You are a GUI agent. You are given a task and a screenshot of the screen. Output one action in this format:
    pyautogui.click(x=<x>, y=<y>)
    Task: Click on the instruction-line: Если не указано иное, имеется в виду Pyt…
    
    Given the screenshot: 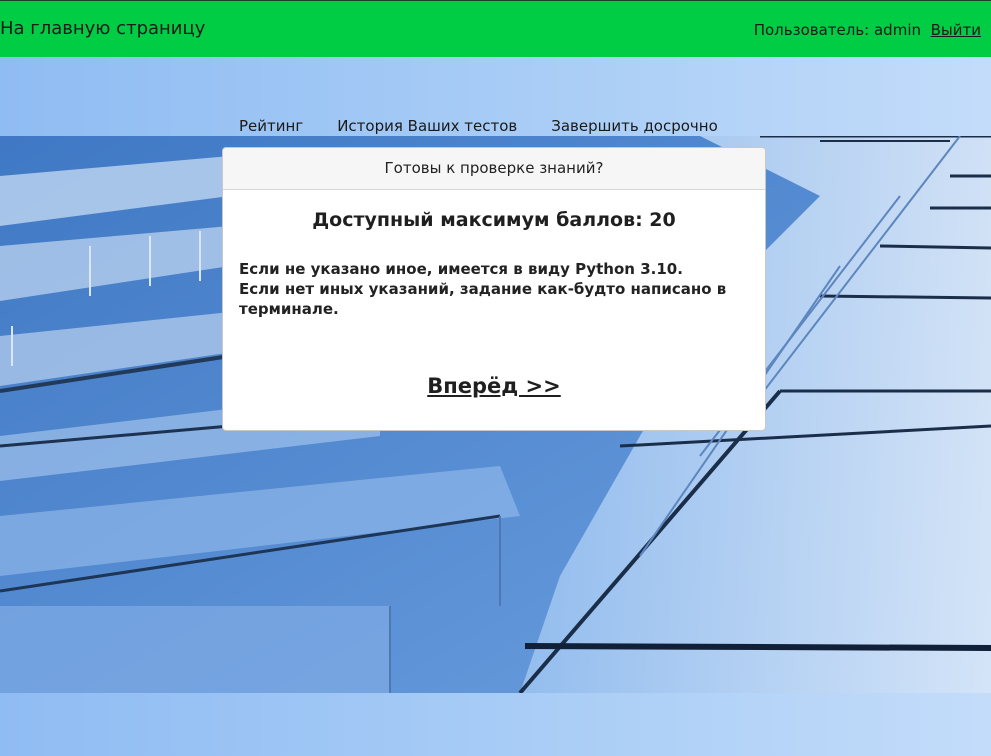 What is the action you would take?
    pyautogui.click(x=461, y=269)
    